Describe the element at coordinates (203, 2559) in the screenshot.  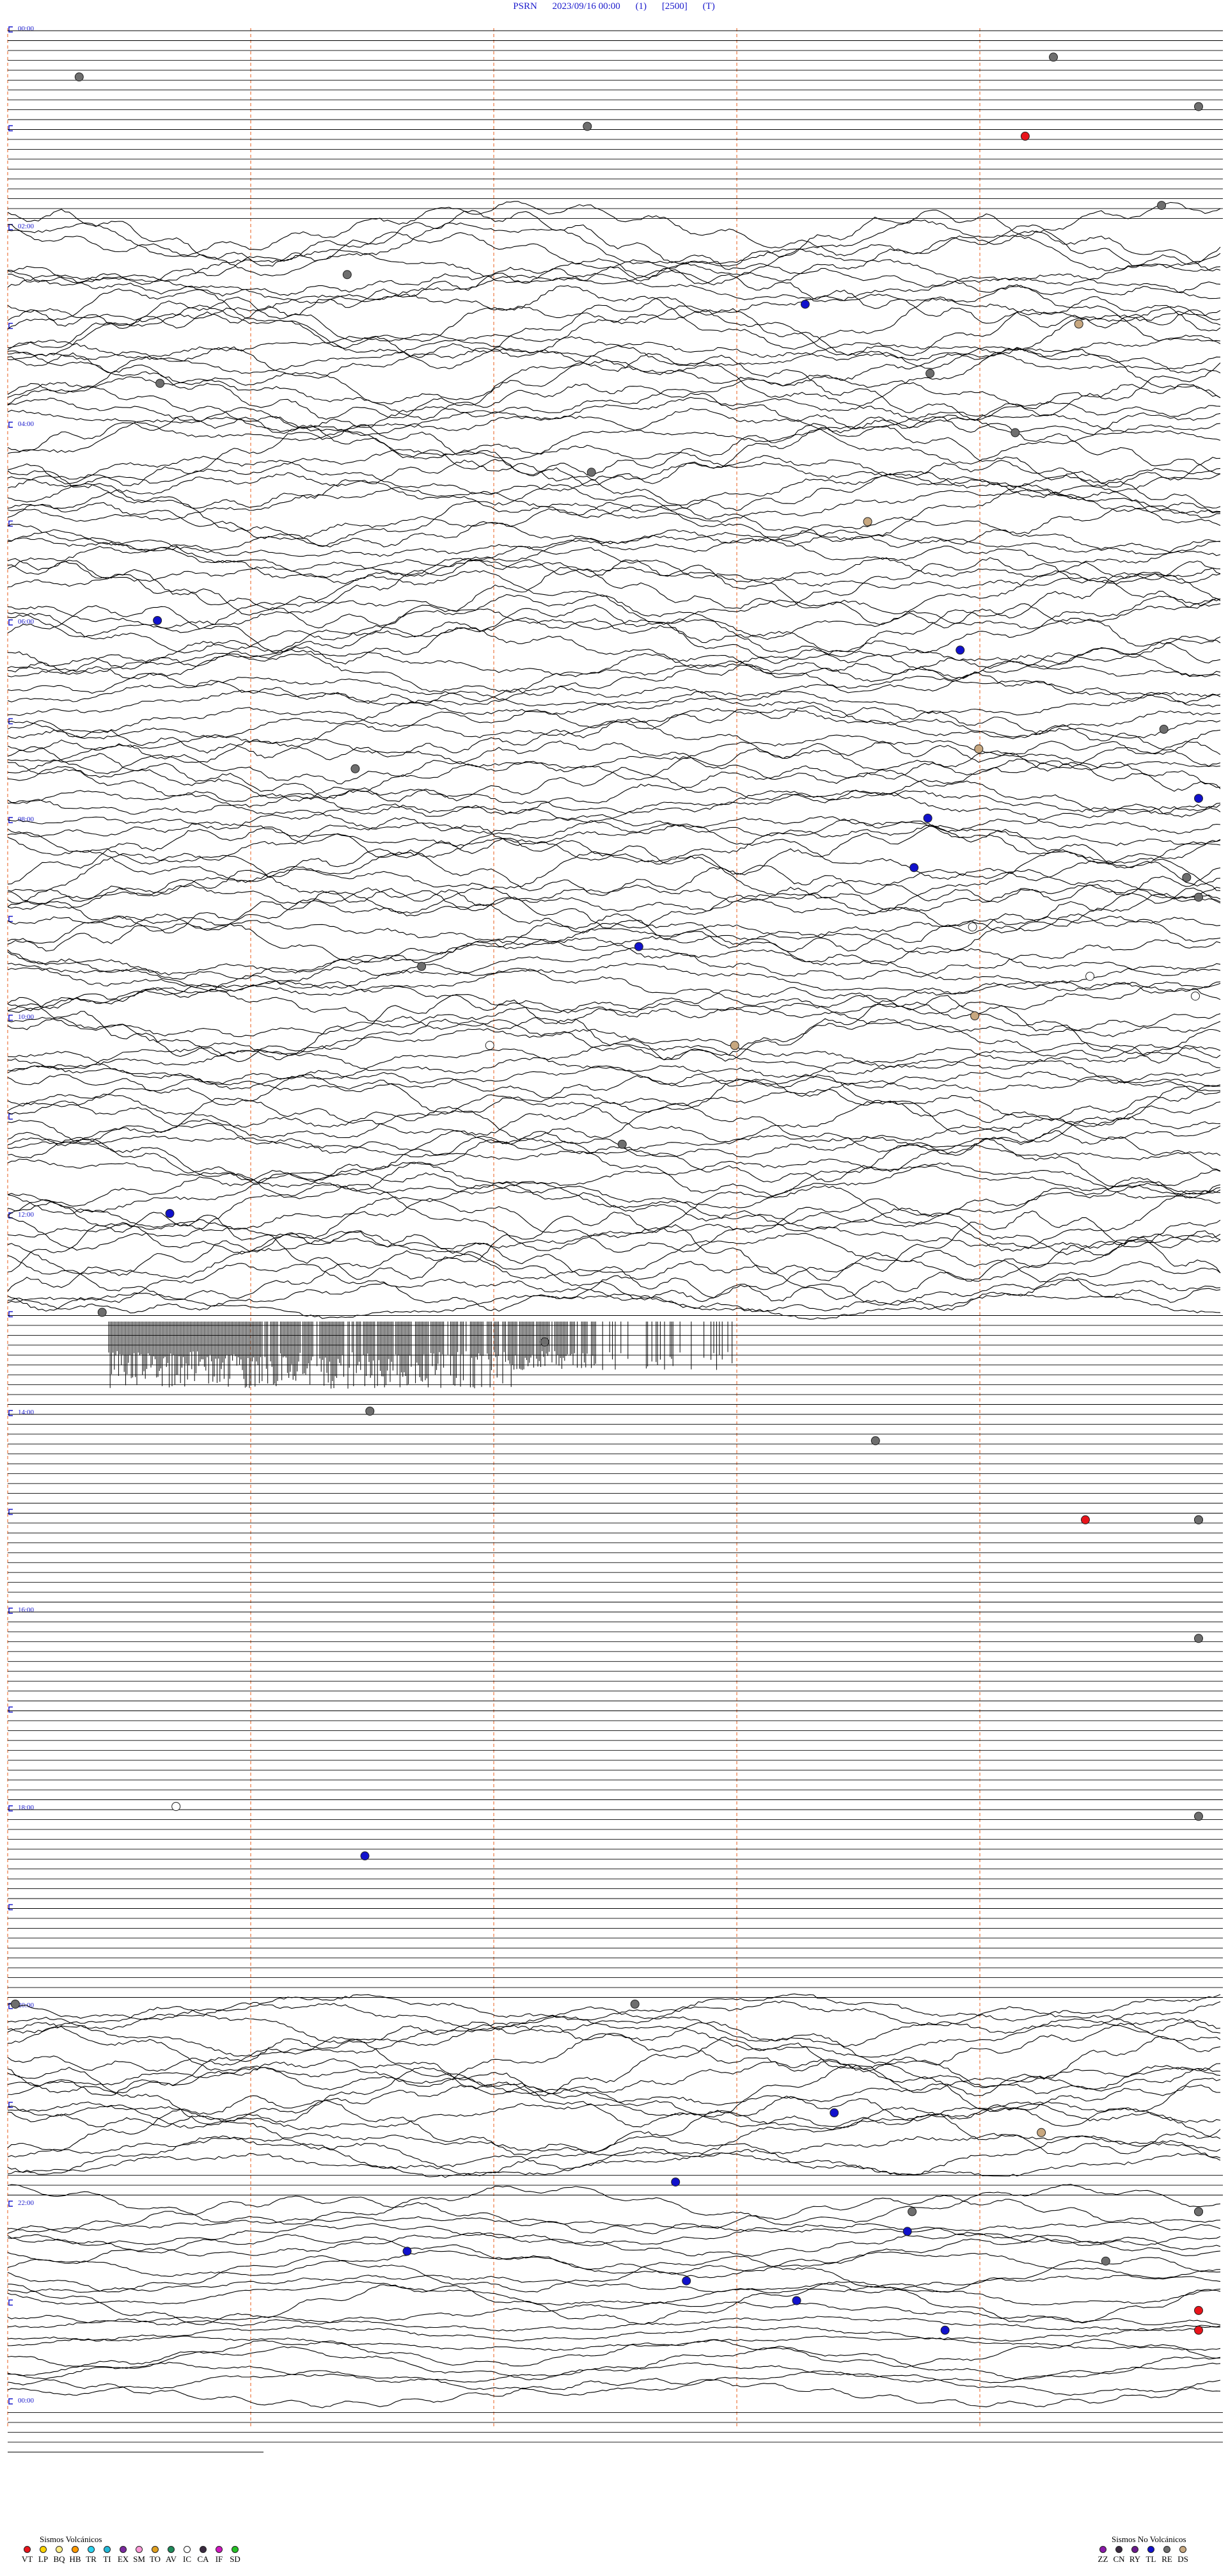
I see `legend-code: CA` at that location.